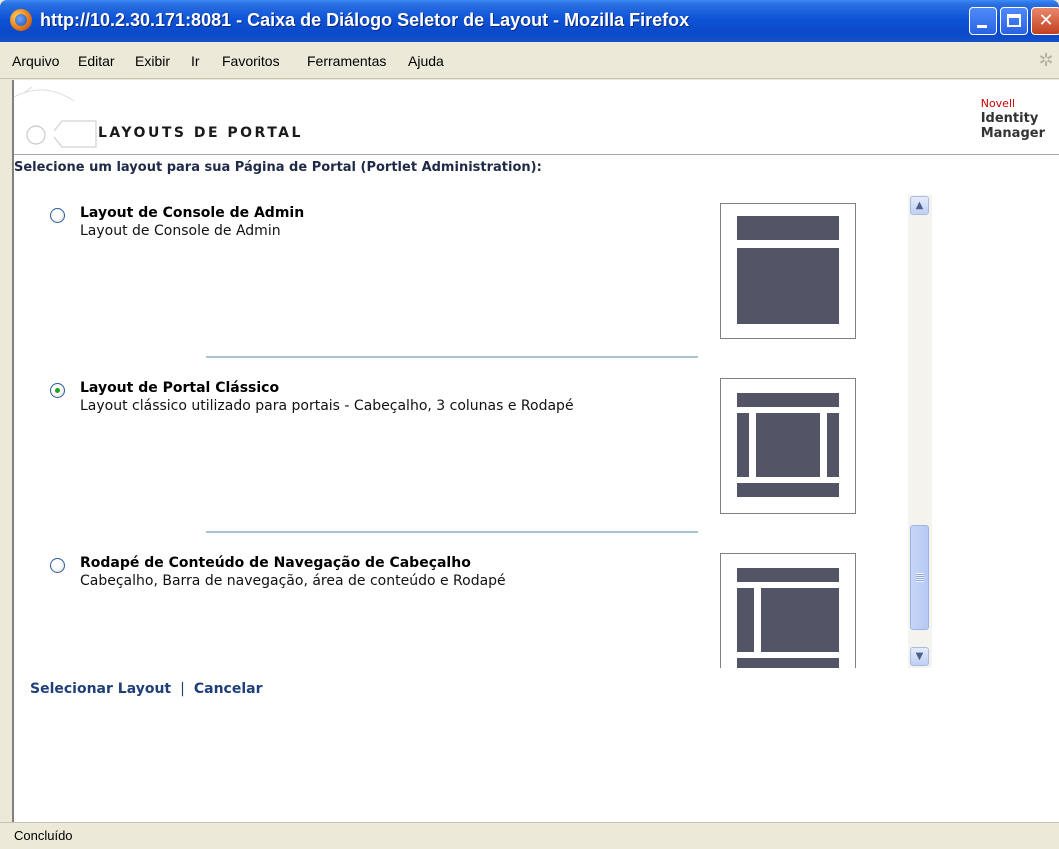 The image size is (1059, 849). What do you see at coordinates (43, 835) in the screenshot?
I see `status-text: Concluído` at bounding box center [43, 835].